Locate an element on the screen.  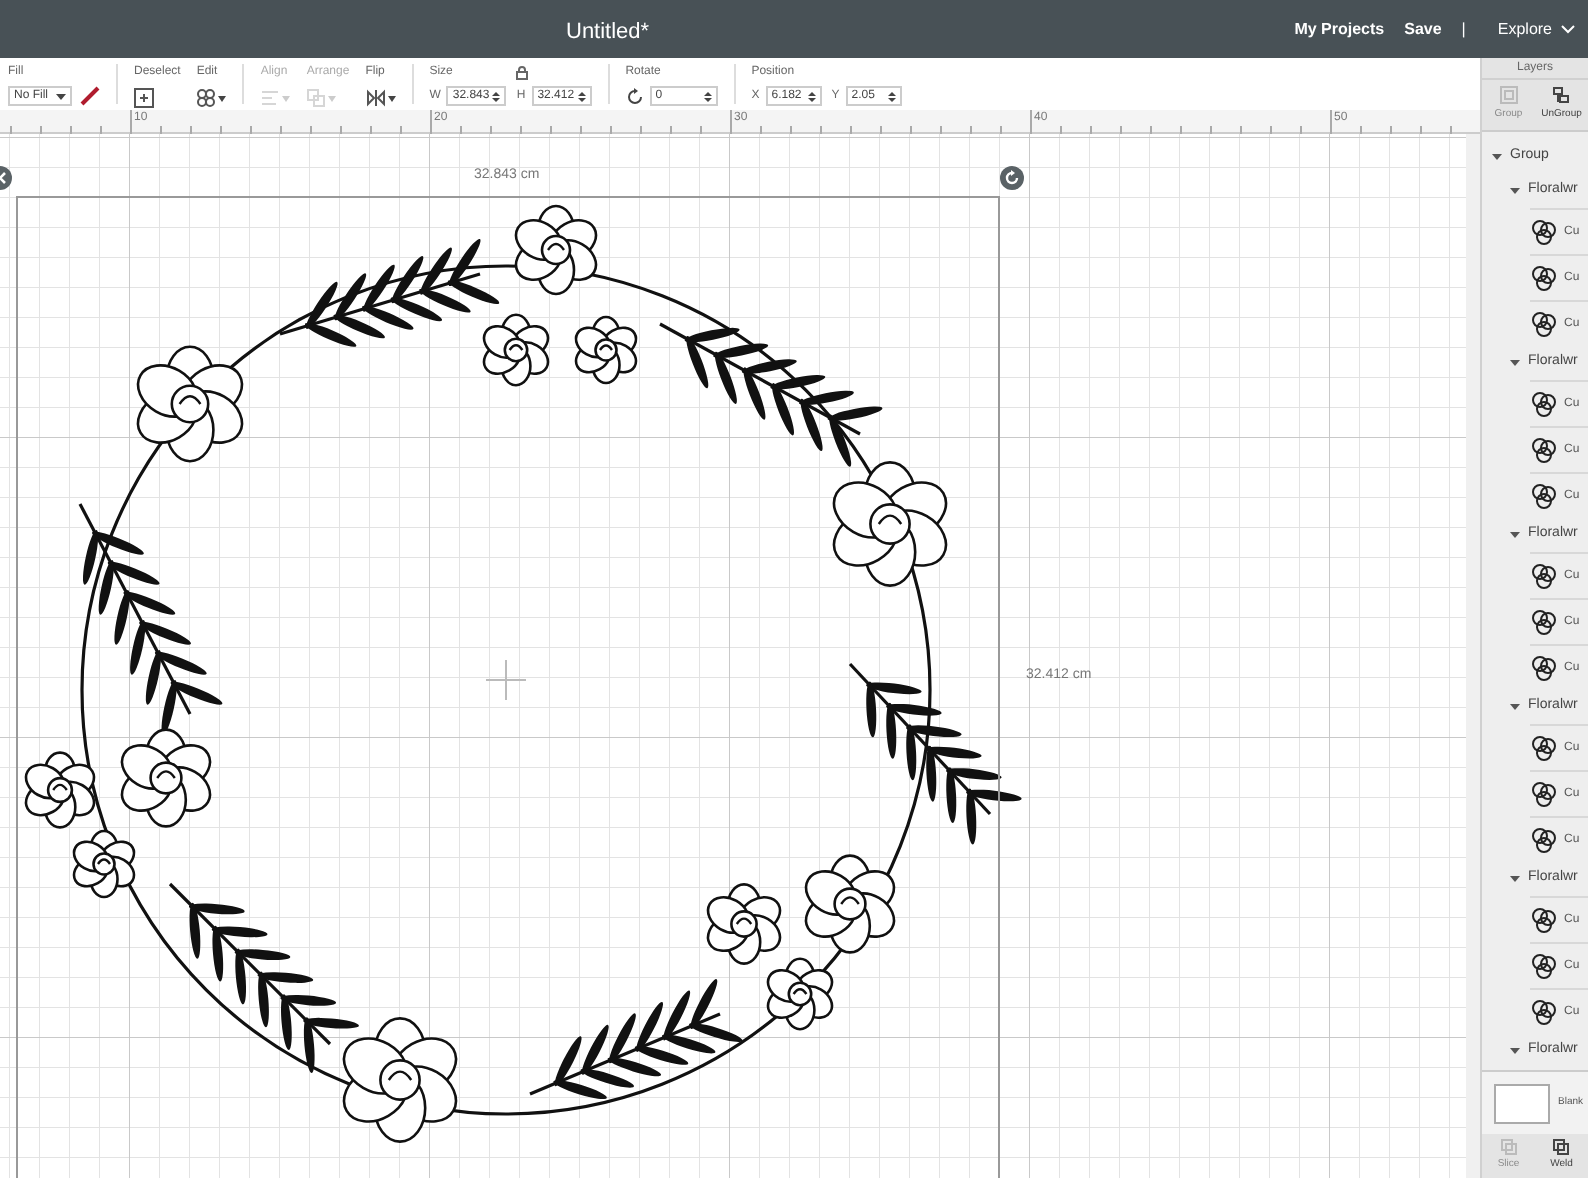
ungroup-icon is located at coordinates (1561, 95).